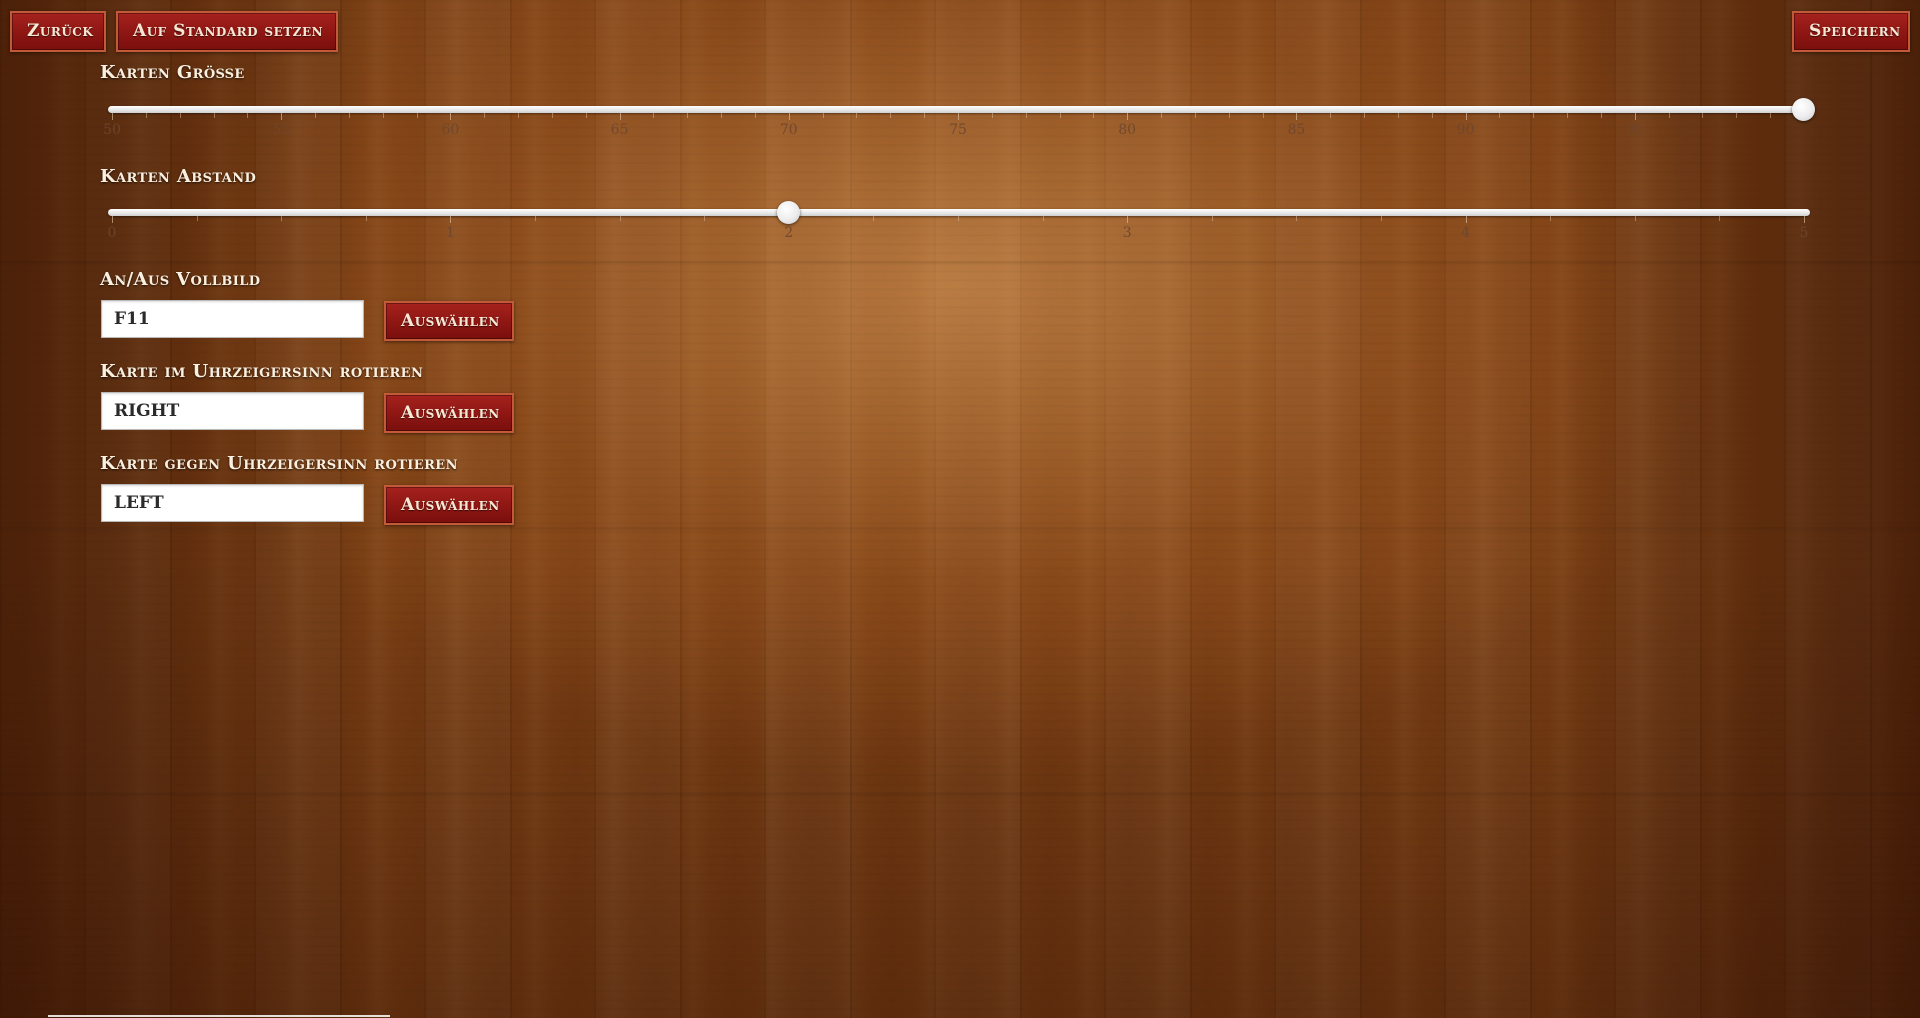  Describe the element at coordinates (1634, 130) in the screenshot. I see `slider-tick-label: 95` at that location.